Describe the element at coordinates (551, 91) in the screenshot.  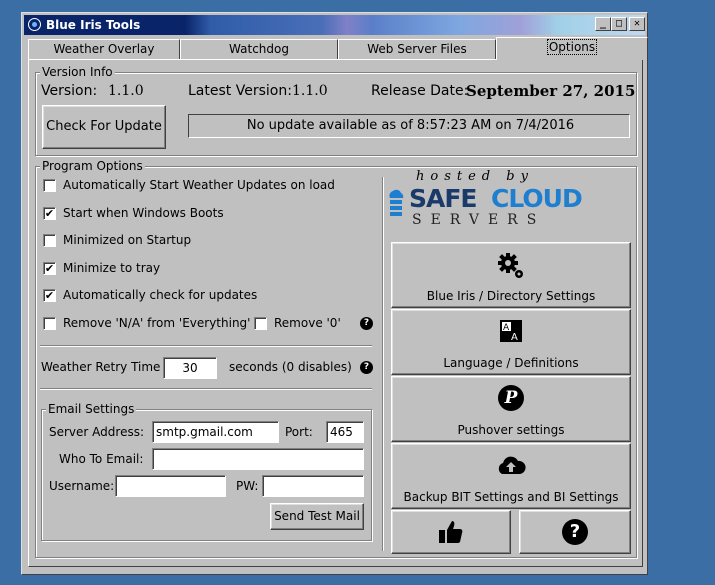
I see `release-date-value: September 27, 2015` at that location.